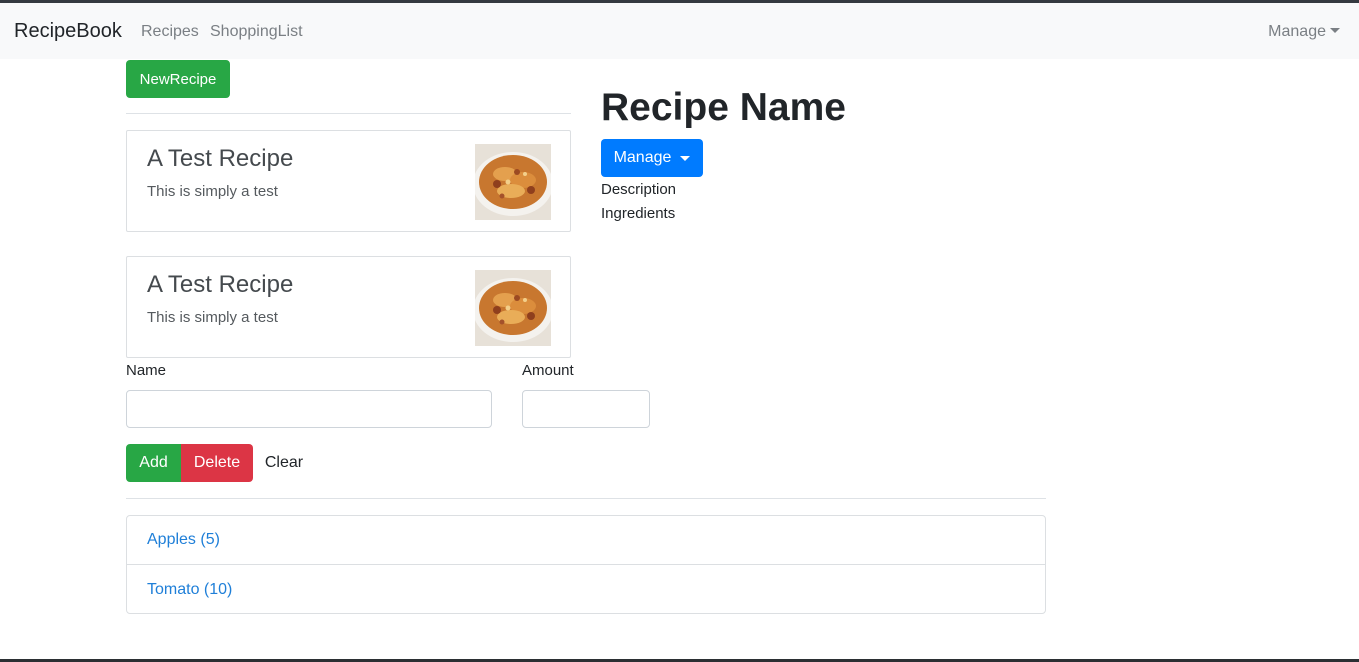 The width and height of the screenshot is (1359, 662). Describe the element at coordinates (723, 107) in the screenshot. I see `recipe-detail-title: Recipe Name` at that location.